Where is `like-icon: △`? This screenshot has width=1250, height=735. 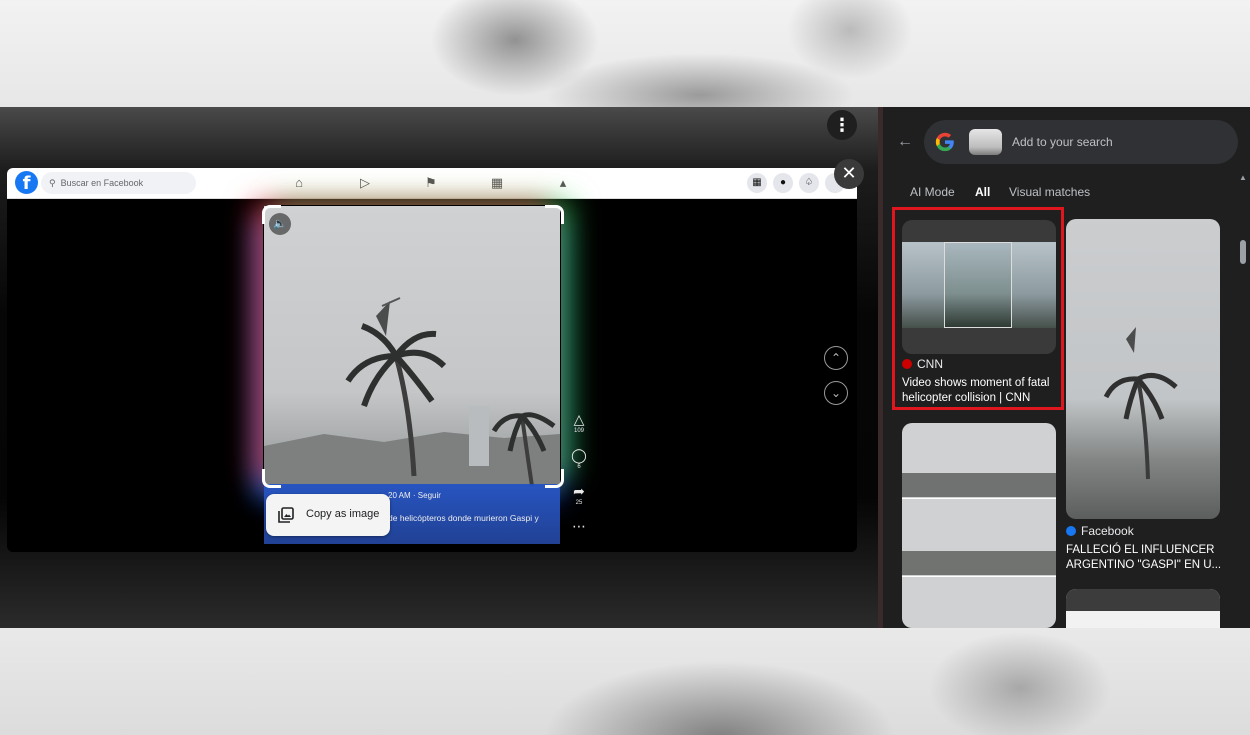
like-icon: △ is located at coordinates (579, 419).